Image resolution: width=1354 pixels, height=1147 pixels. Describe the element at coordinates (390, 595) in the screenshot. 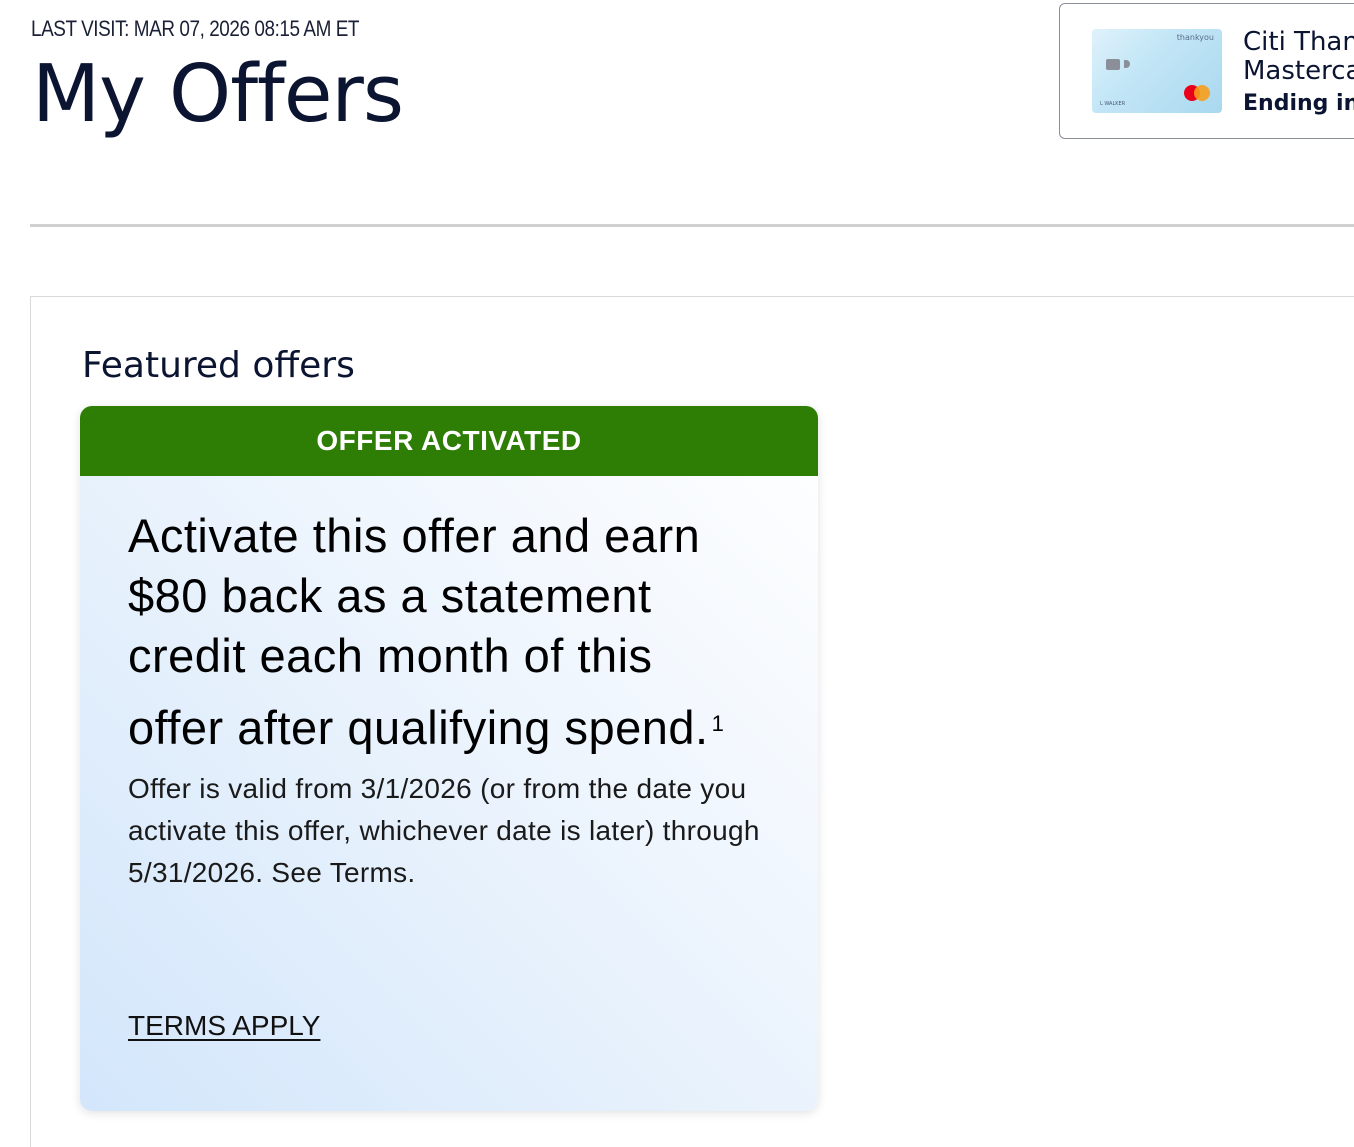

I see `offer-headline-line: $80 back as a statement` at that location.